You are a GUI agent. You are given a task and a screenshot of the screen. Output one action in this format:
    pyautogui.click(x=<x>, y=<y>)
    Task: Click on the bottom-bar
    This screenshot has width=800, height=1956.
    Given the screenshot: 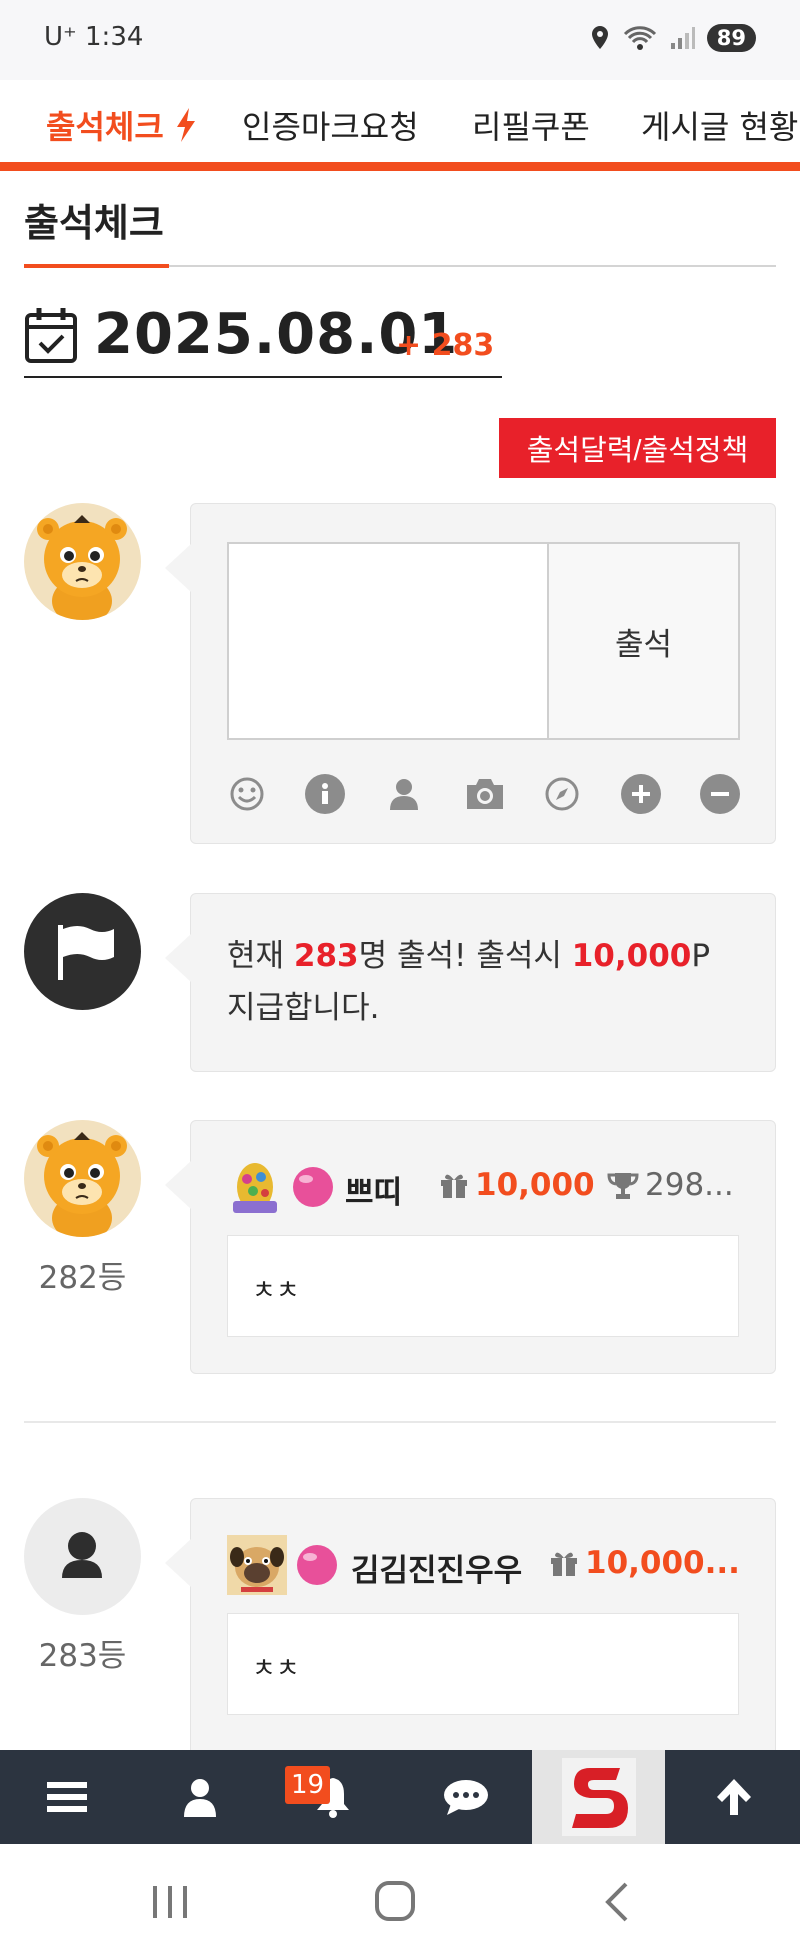 What is the action you would take?
    pyautogui.click(x=400, y=1797)
    